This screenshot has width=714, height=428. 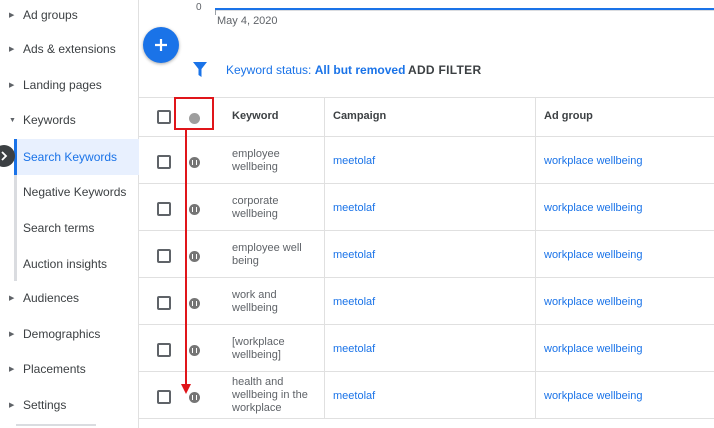 I want to click on sidebar-item-ad-groups: ▶ Ad groups, so click(x=69, y=15).